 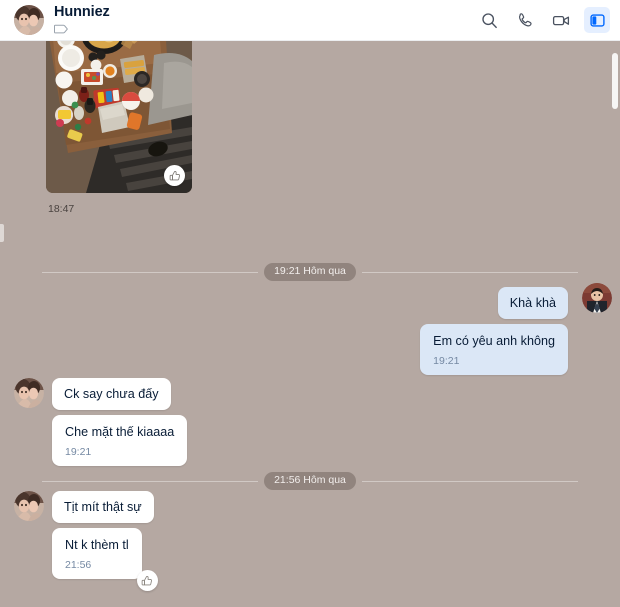 What do you see at coordinates (494, 349) in the screenshot?
I see `message-bubble-outgoing: Em có yêu anh không 19:21` at bounding box center [494, 349].